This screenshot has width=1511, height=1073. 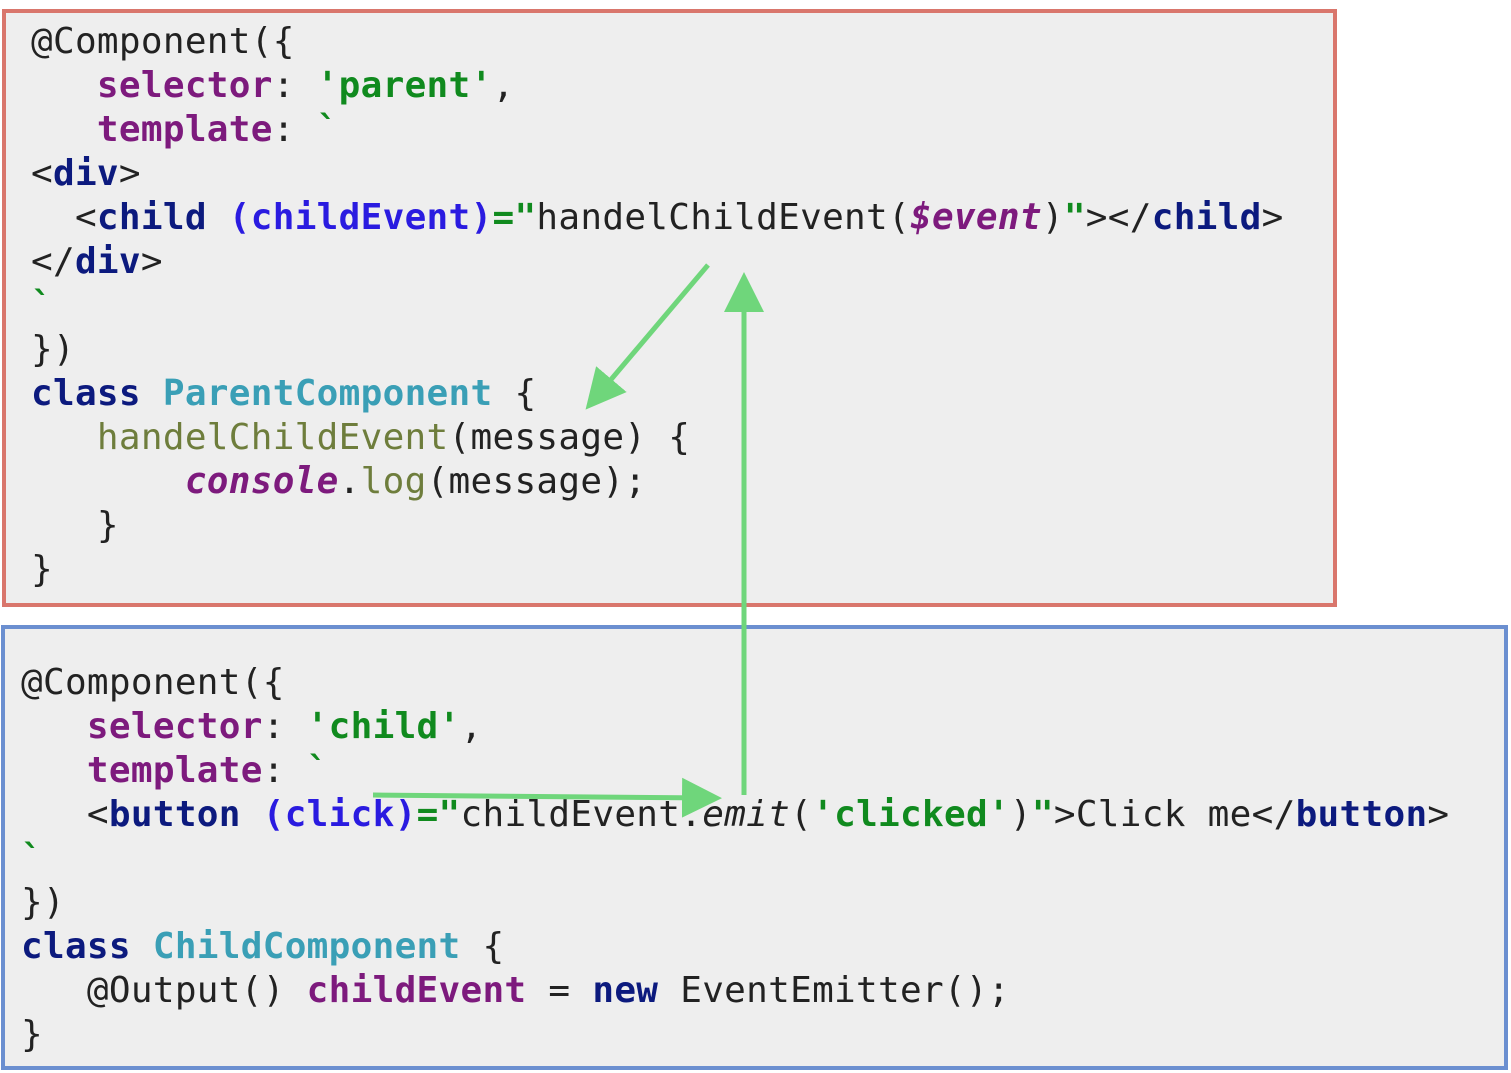 I want to click on code-token: ></, so click(x=1118, y=217).